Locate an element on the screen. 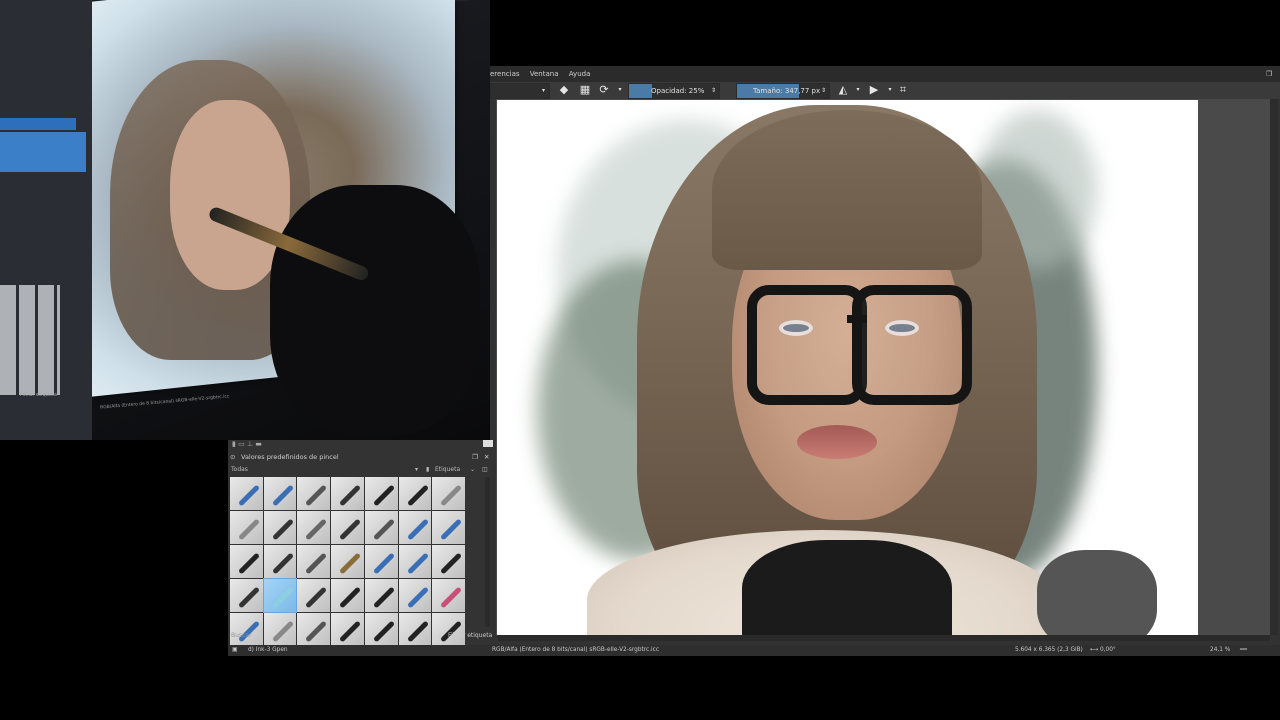  tag-icon: ▮ is located at coordinates (428, 469).